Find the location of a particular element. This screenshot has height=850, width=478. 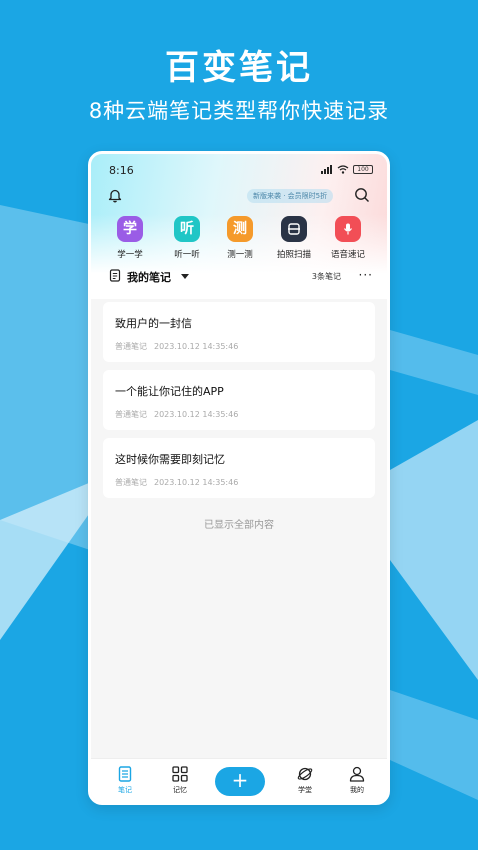

notebook-icon is located at coordinates (115, 275).